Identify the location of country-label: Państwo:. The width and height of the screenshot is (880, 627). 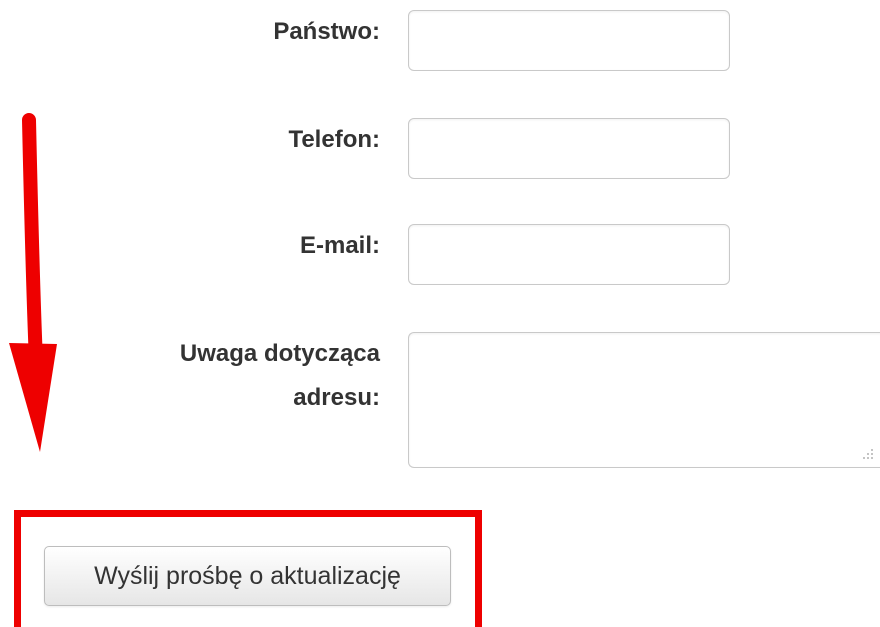
(326, 31).